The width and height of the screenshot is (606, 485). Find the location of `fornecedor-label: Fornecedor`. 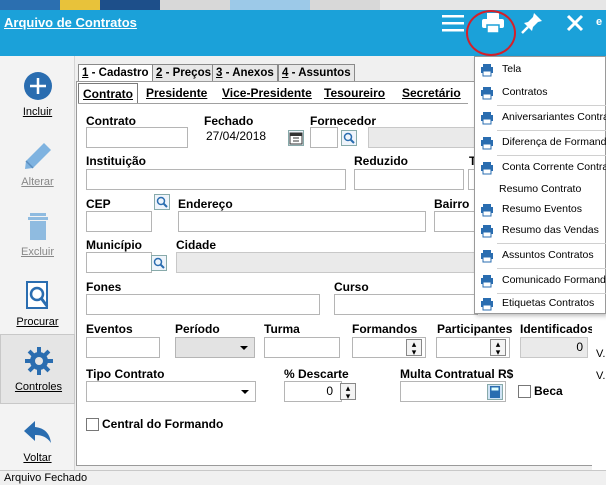

fornecedor-label: Fornecedor is located at coordinates (343, 121).